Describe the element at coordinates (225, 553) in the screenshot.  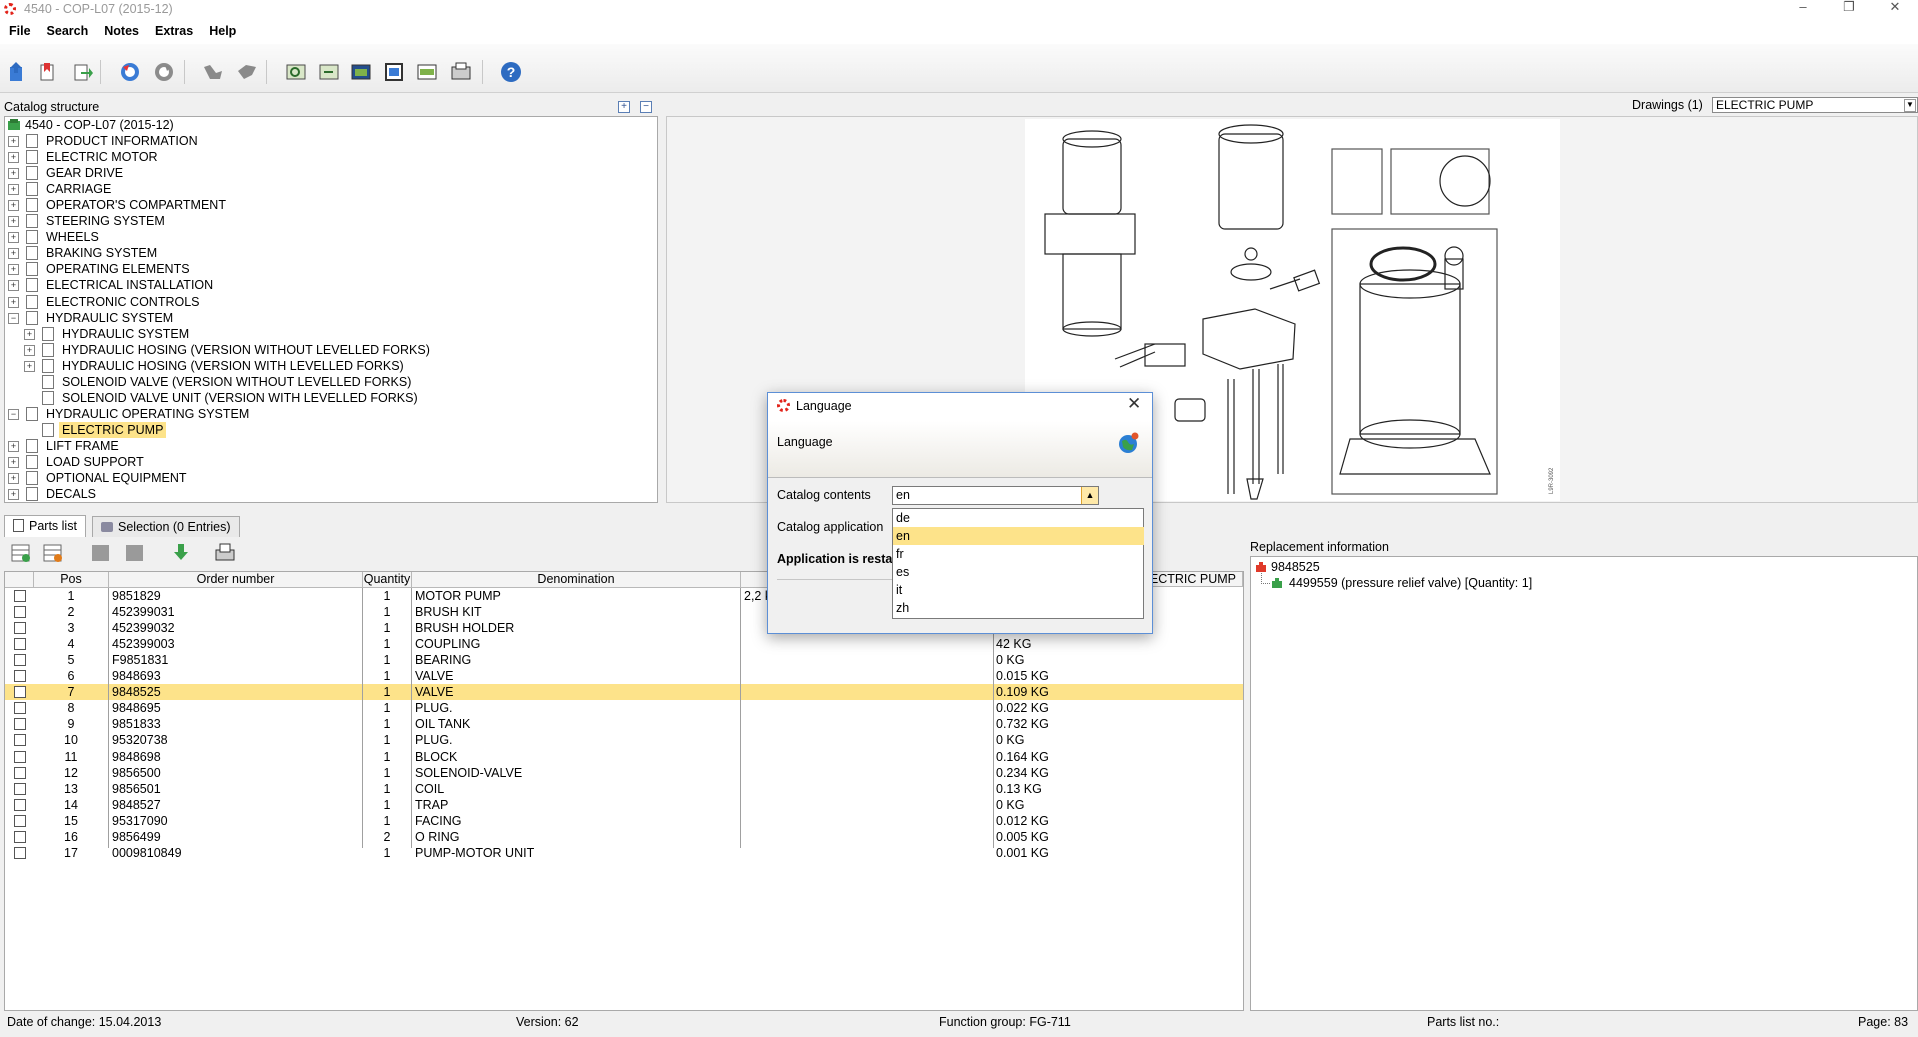
I see `print-icon` at that location.